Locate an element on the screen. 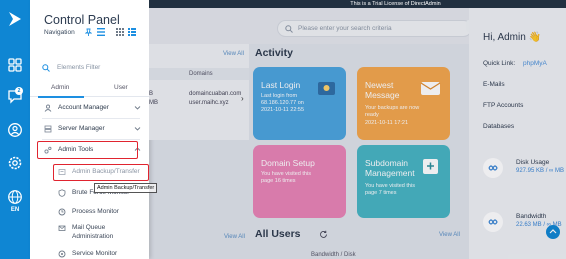 The width and height of the screenshot is (566, 259). menu-account-manager: Account Manager is located at coordinates (89, 108).